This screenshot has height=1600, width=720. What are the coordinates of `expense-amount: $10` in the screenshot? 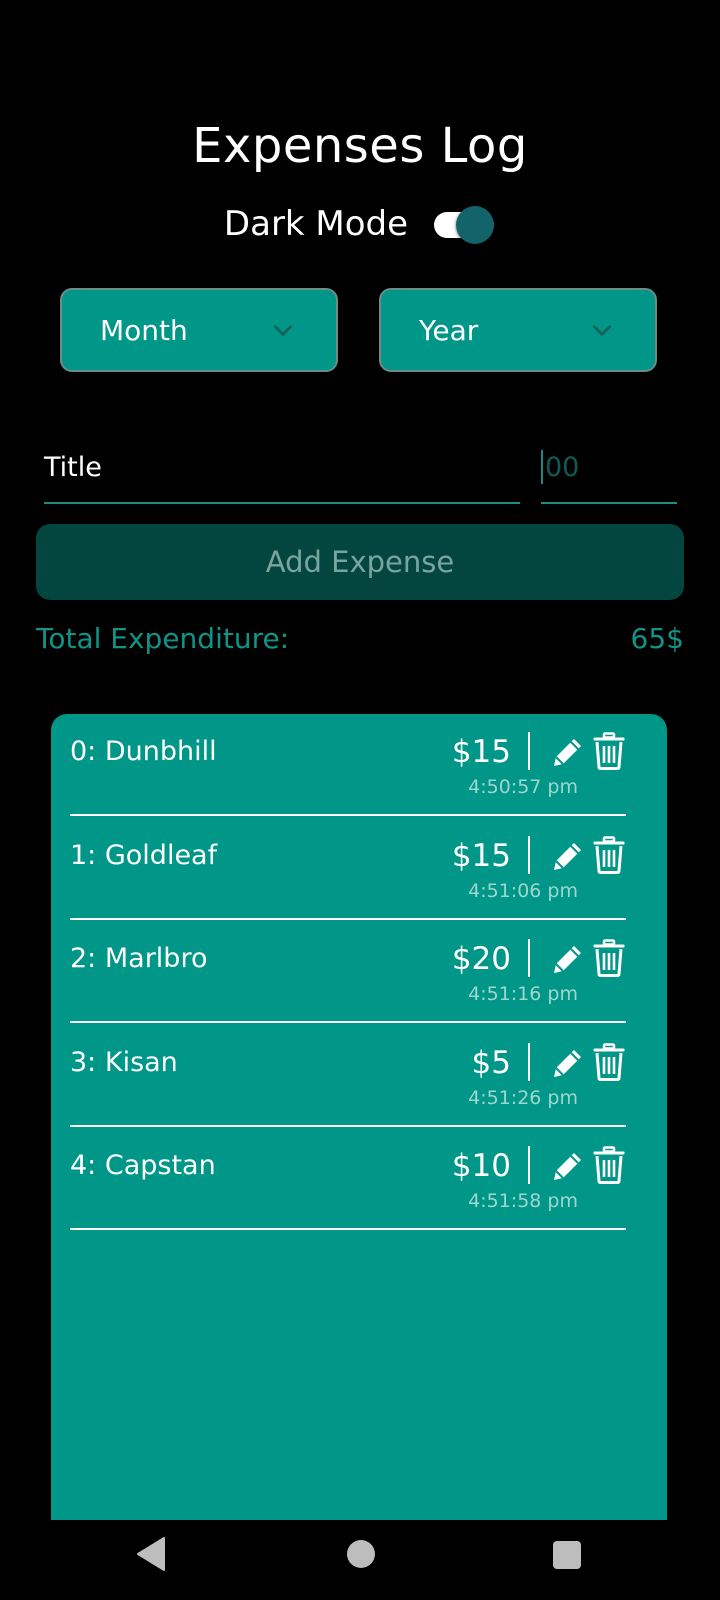 It's located at (481, 1166).